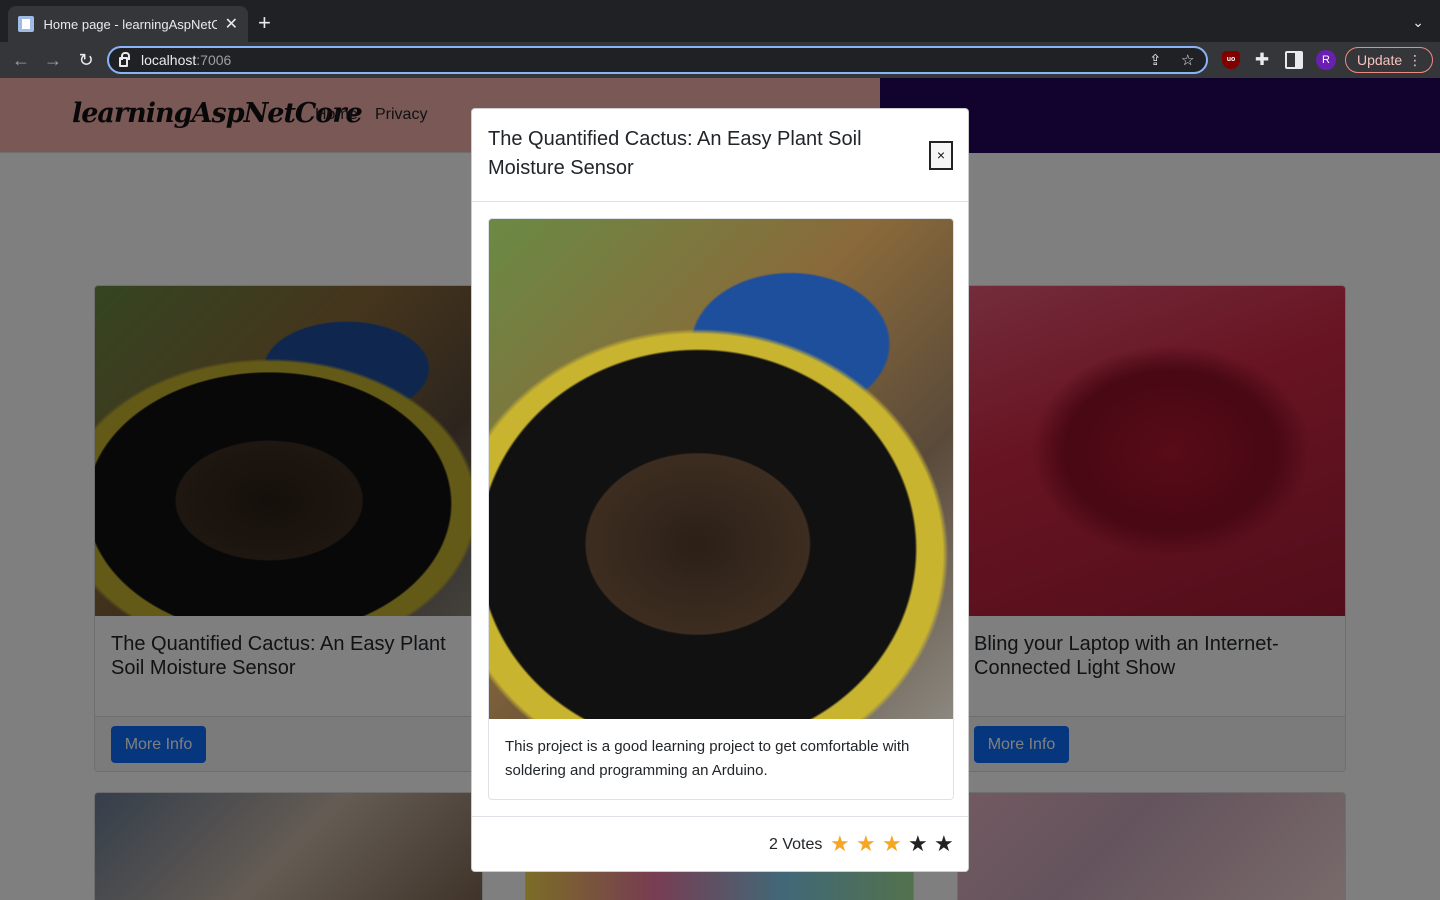  I want to click on share-icon: ⇪, so click(1155, 60).